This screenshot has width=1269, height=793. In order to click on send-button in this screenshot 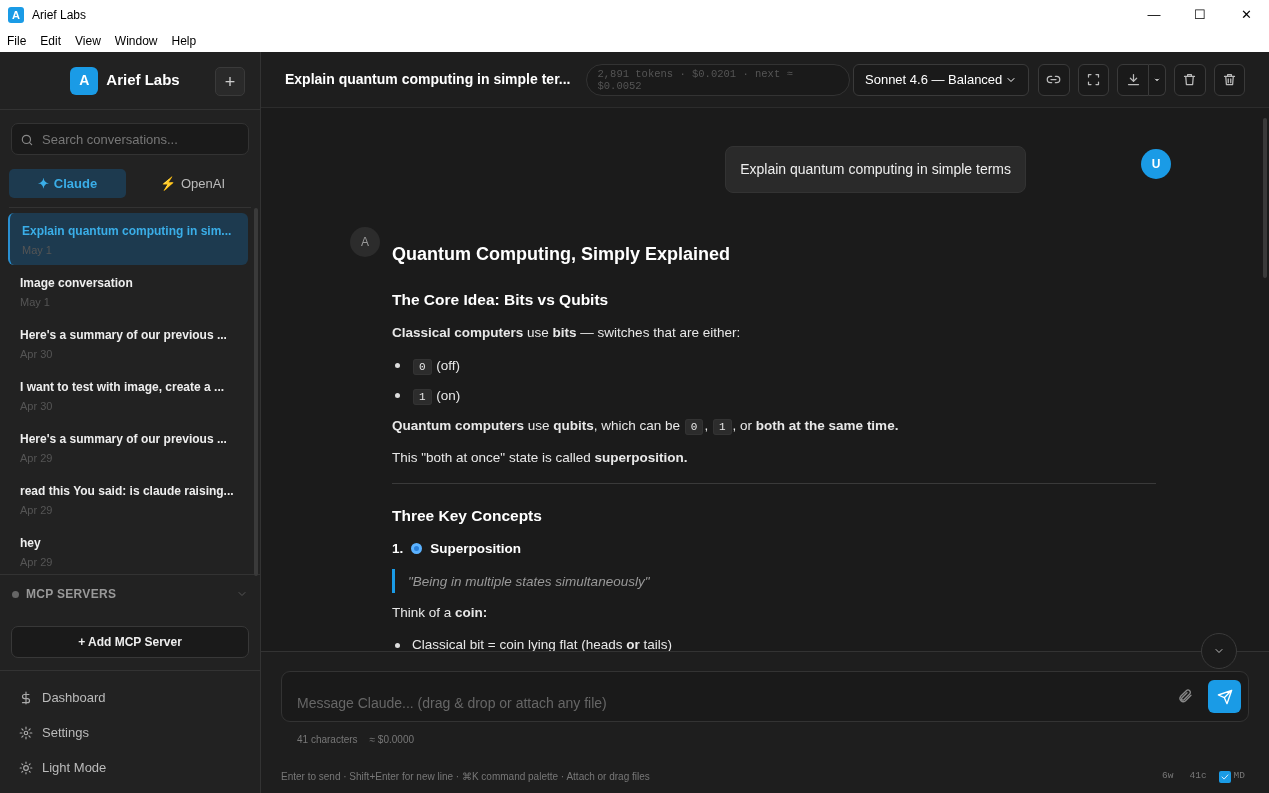, I will do `click(1224, 696)`.